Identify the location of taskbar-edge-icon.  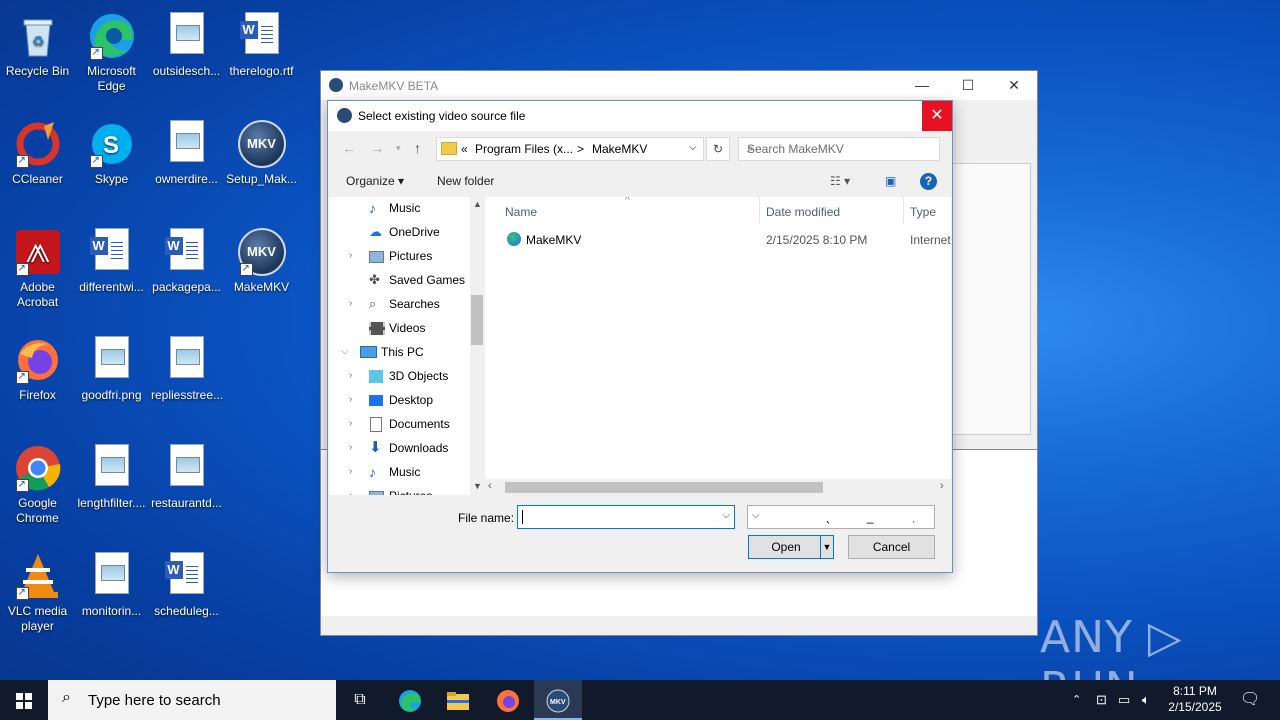
(410, 700).